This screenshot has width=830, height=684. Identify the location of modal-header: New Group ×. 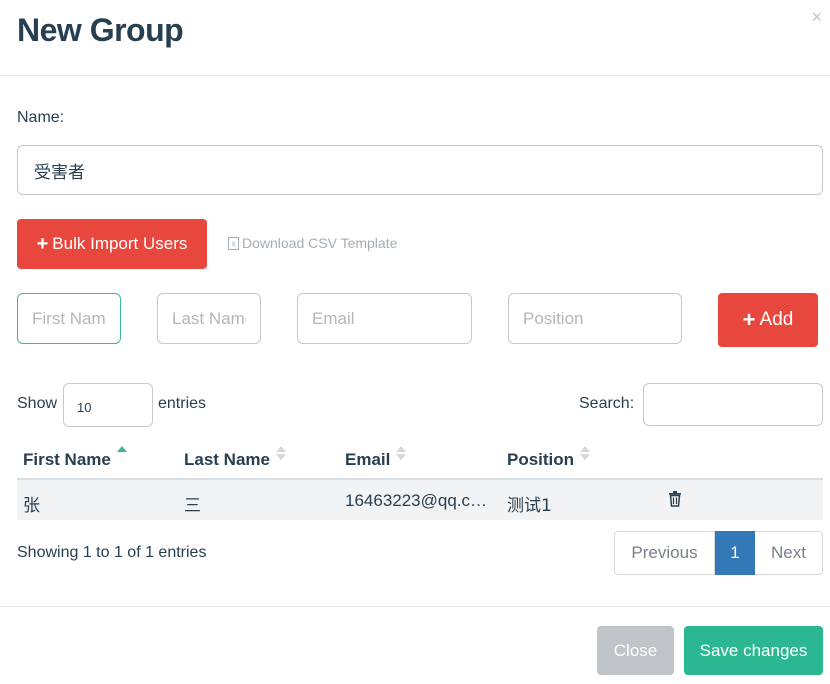
(415, 38).